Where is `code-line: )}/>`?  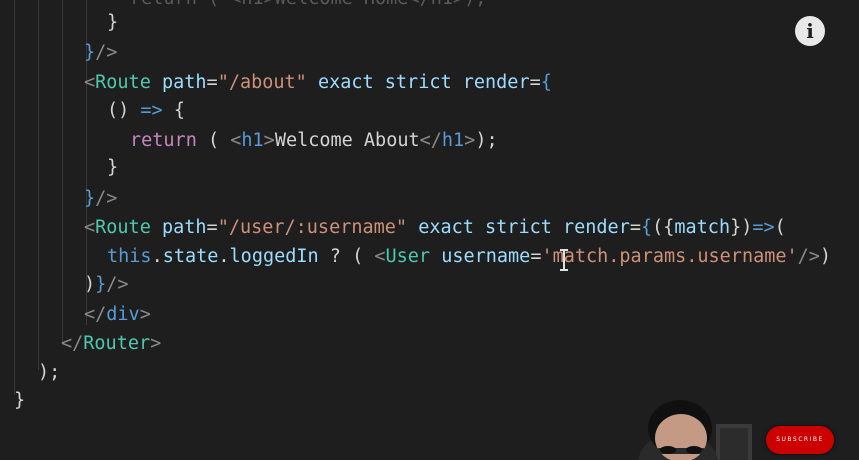
code-line: )}/> is located at coordinates (106, 285).